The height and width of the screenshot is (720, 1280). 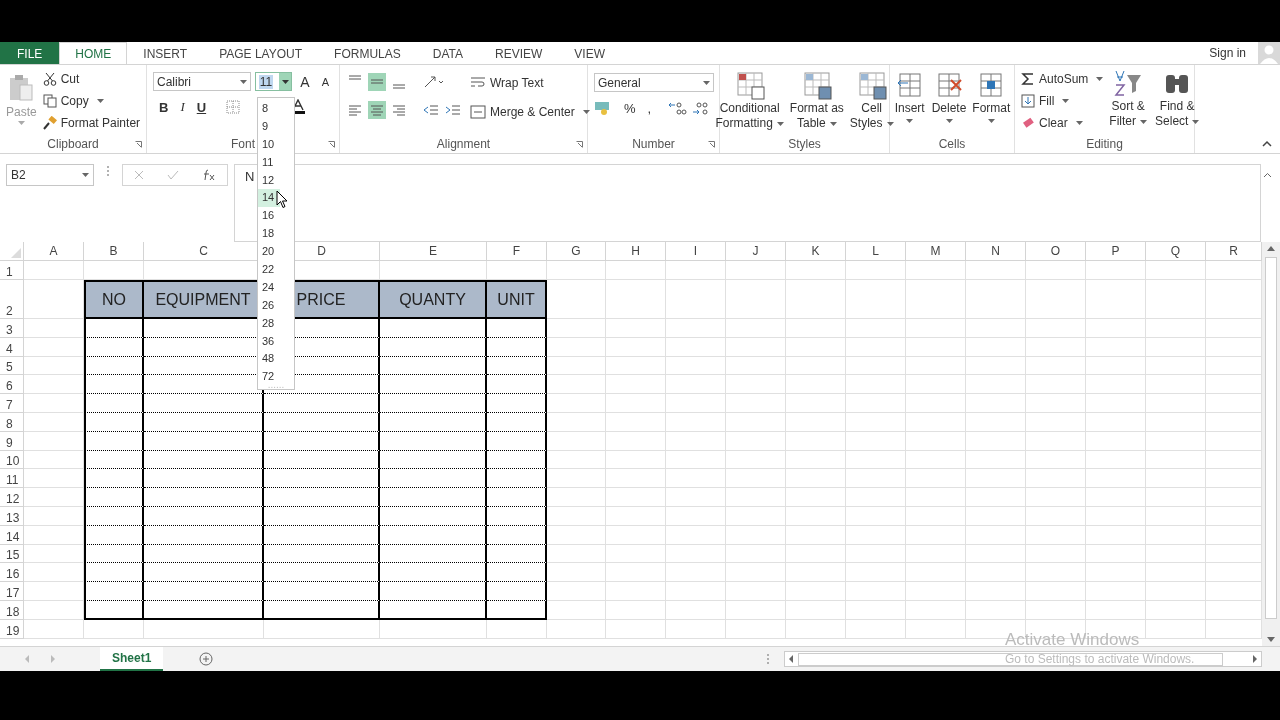 I want to click on clear-button: Clear, so click(x=1062, y=122).